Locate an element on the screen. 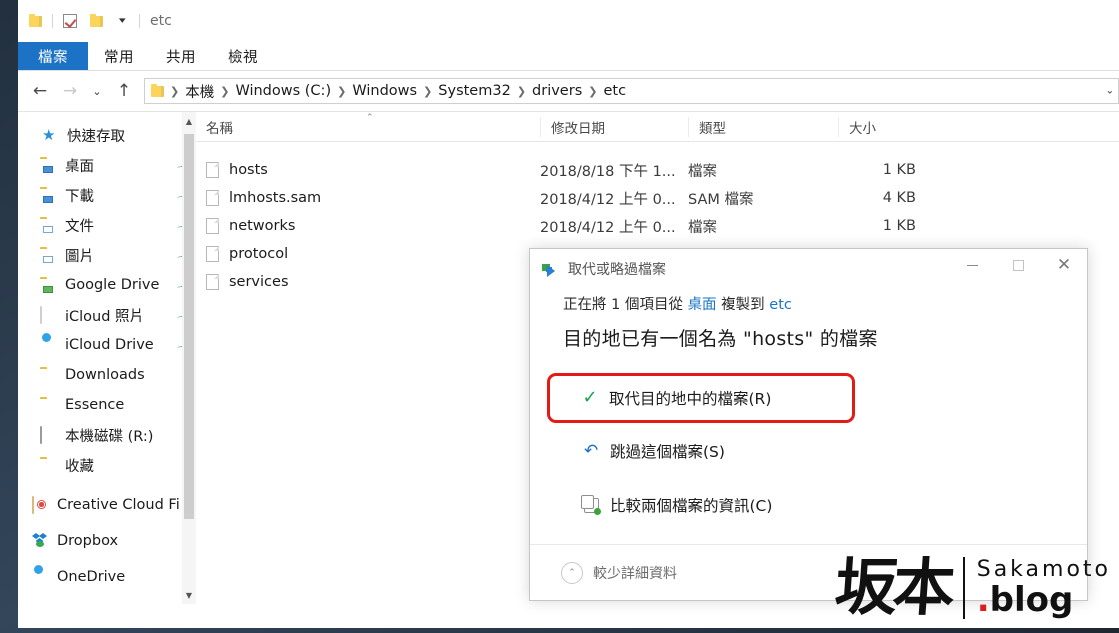 The width and height of the screenshot is (1119, 633). back-button: ← is located at coordinates (40, 91).